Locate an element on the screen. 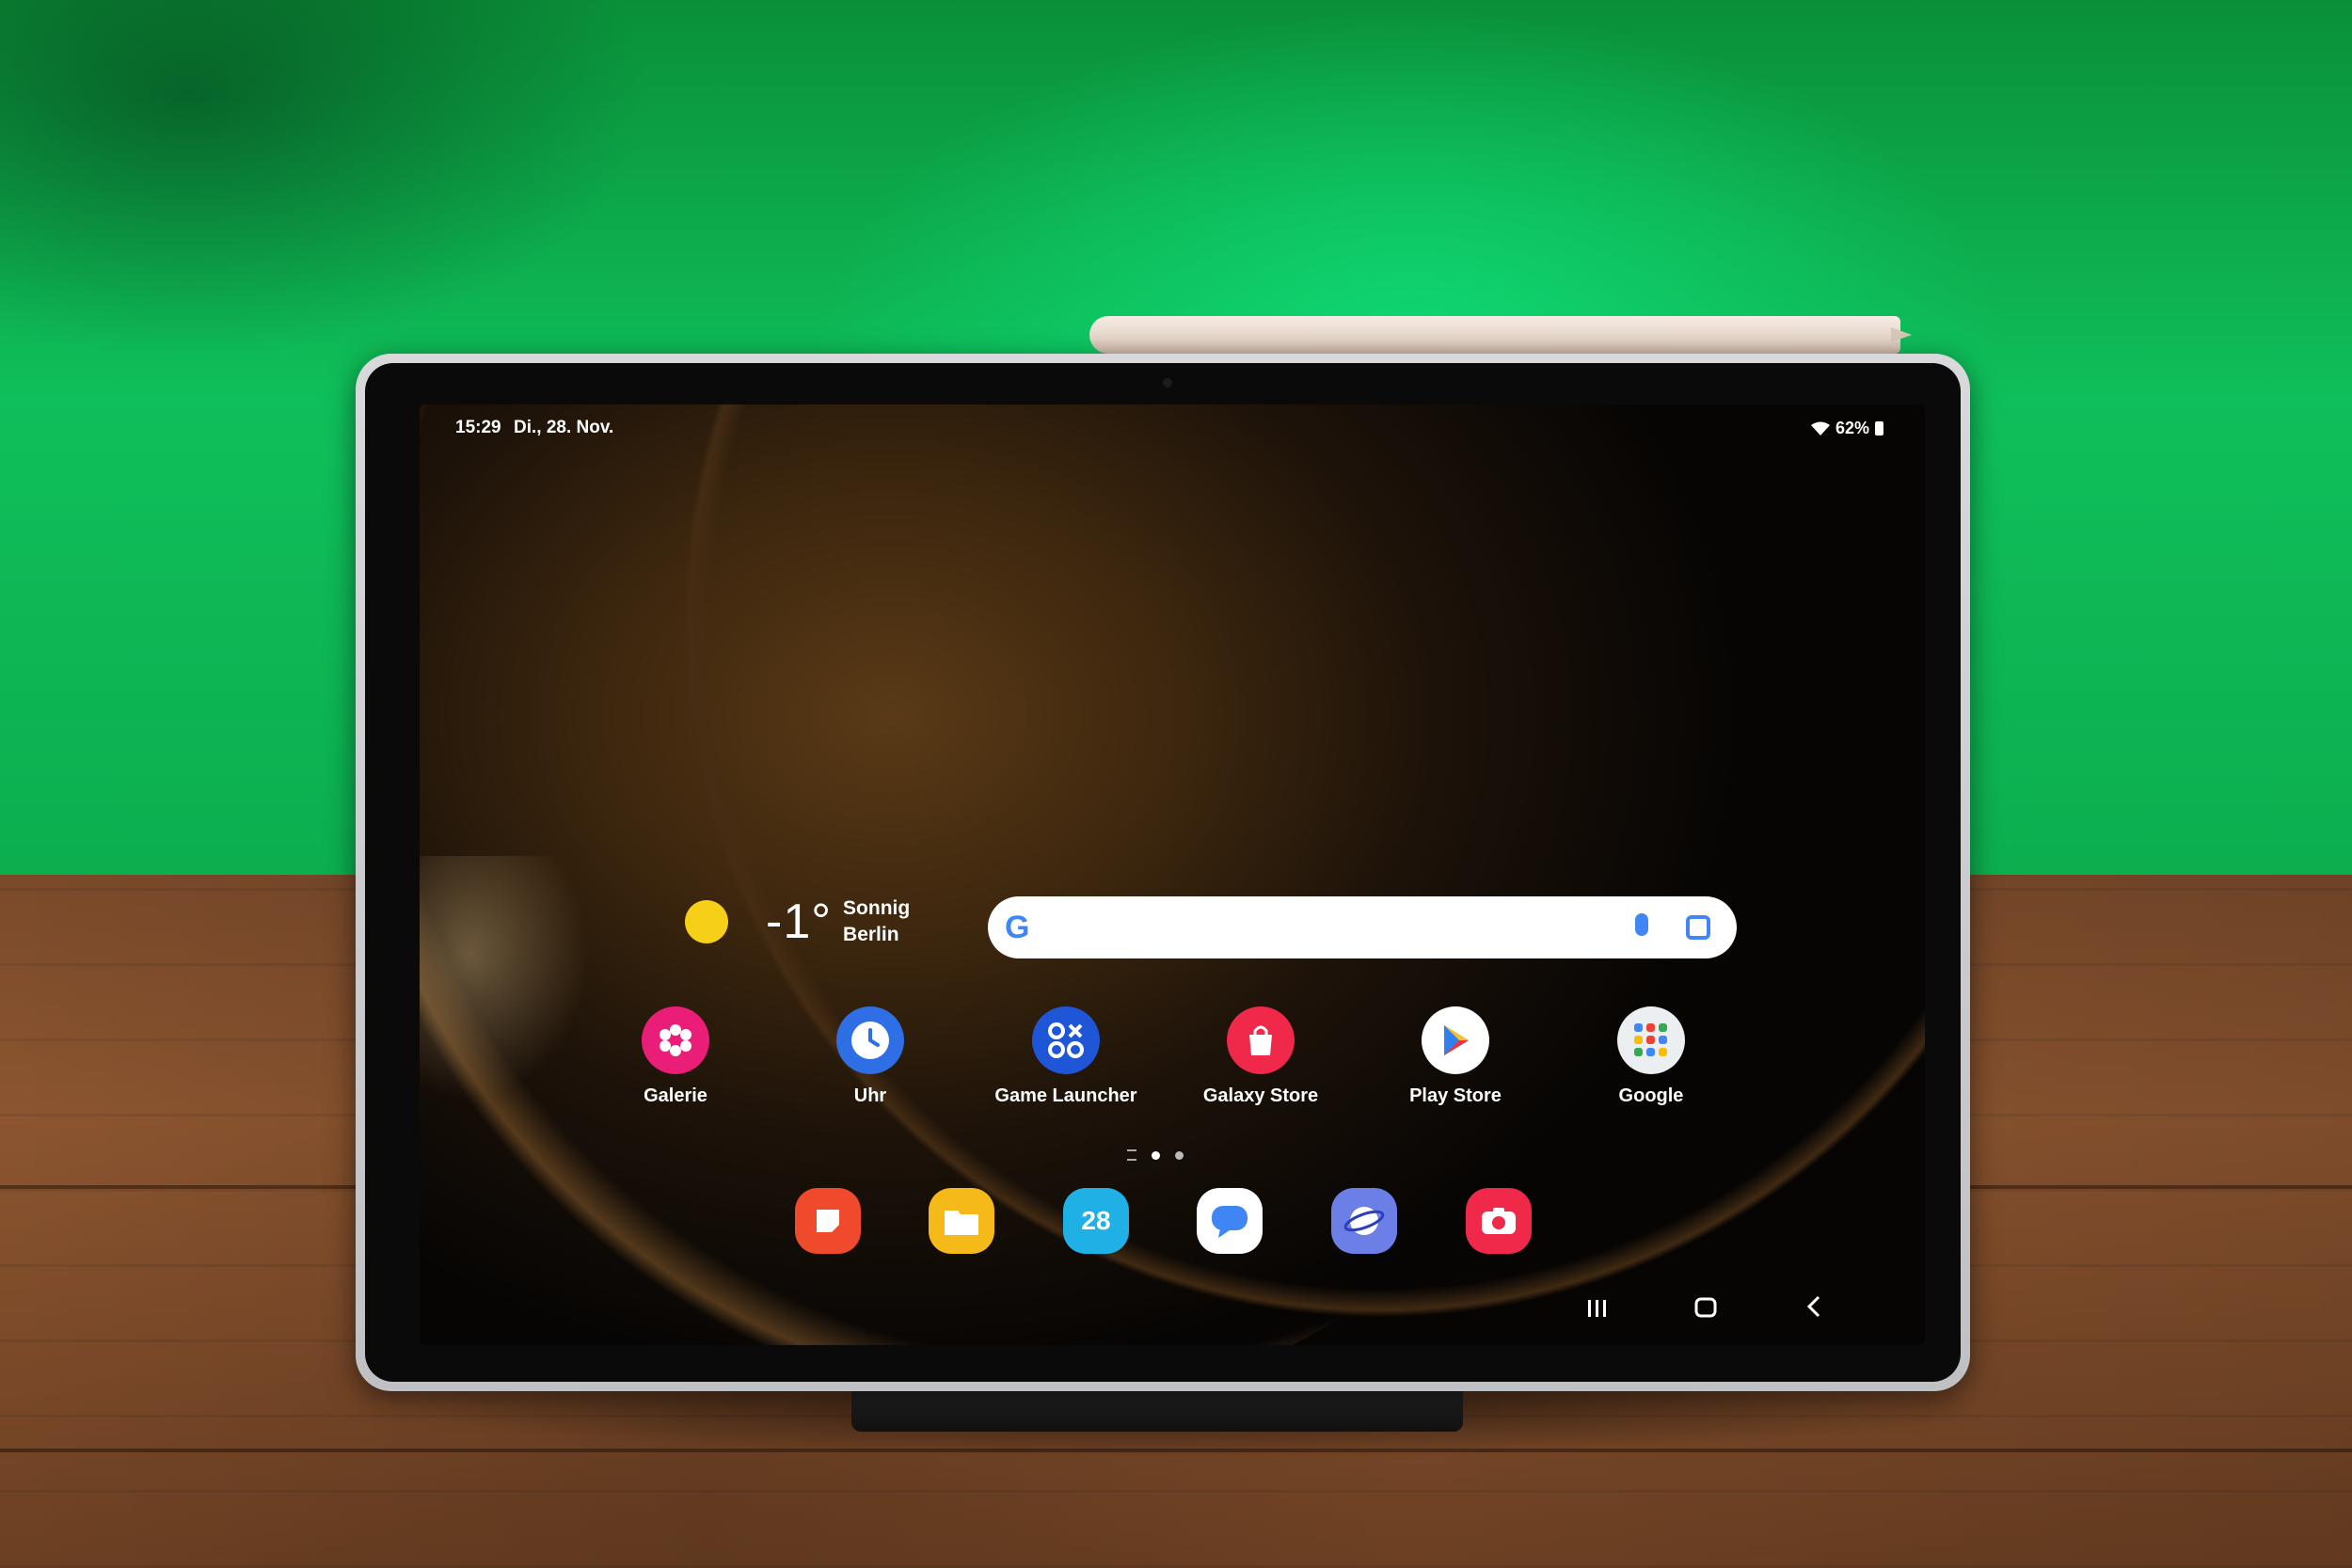 The image size is (2352, 1568). notes-icon is located at coordinates (828, 1221).